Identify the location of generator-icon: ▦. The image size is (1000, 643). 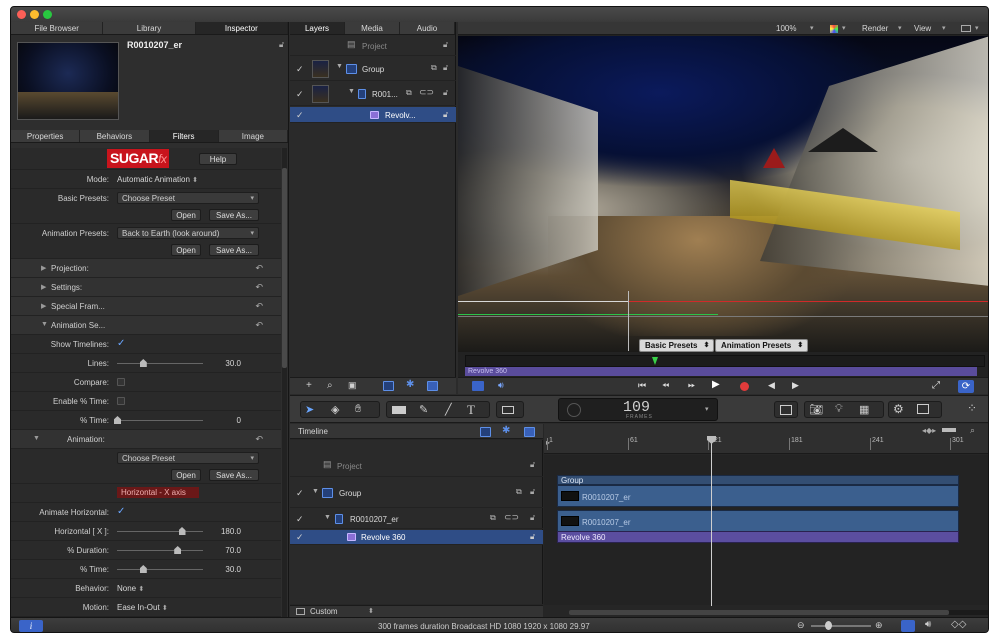
(864, 409).